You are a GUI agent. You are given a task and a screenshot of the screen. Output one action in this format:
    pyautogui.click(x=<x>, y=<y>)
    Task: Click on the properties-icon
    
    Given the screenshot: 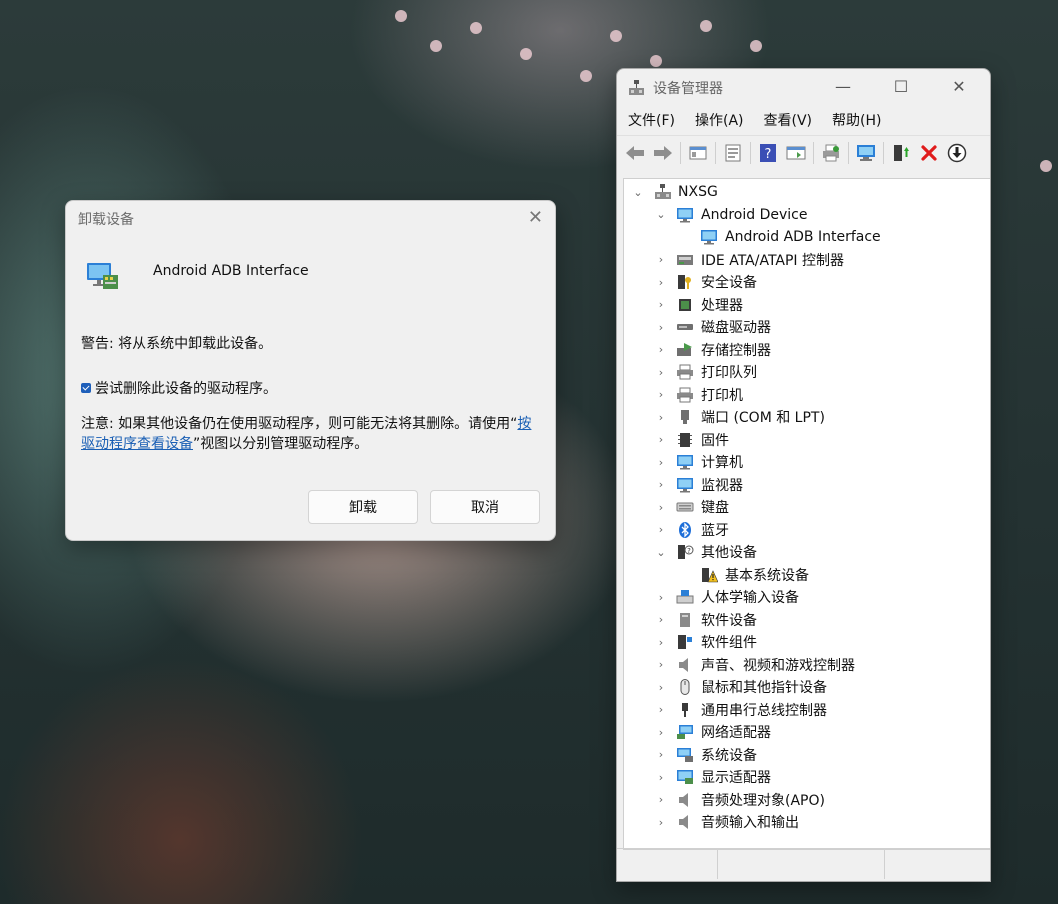 What is the action you would take?
    pyautogui.click(x=733, y=153)
    